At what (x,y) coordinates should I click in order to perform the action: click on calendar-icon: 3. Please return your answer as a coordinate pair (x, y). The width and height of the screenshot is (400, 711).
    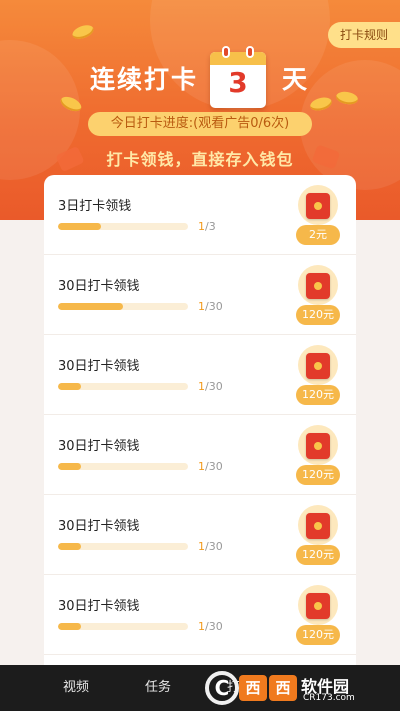
    Looking at the image, I should click on (238, 77).